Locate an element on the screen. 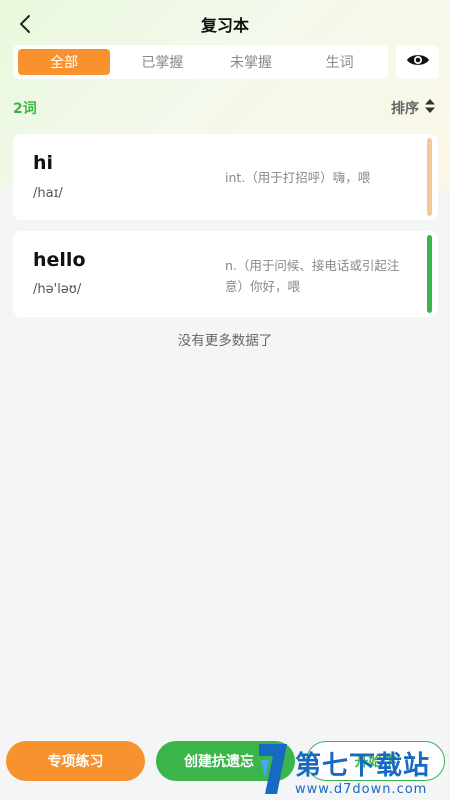 This screenshot has width=450, height=800. filter-tabs: 全部 已掌握 未掌握 生词 is located at coordinates (200, 62).